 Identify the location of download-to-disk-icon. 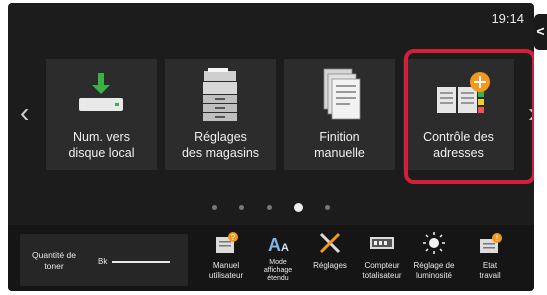
(101, 95).